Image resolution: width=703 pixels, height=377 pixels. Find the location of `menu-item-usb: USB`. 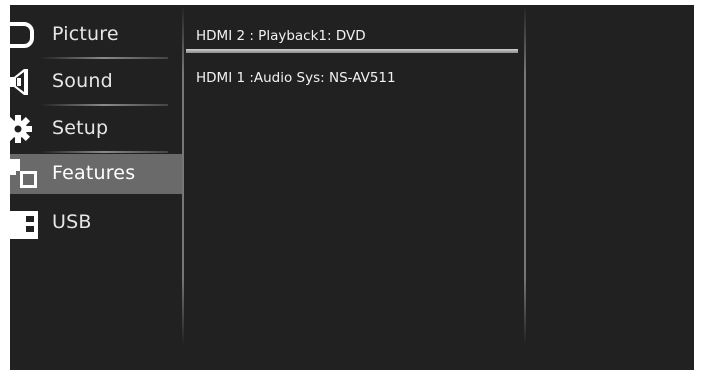

menu-item-usb: USB is located at coordinates (96, 224).